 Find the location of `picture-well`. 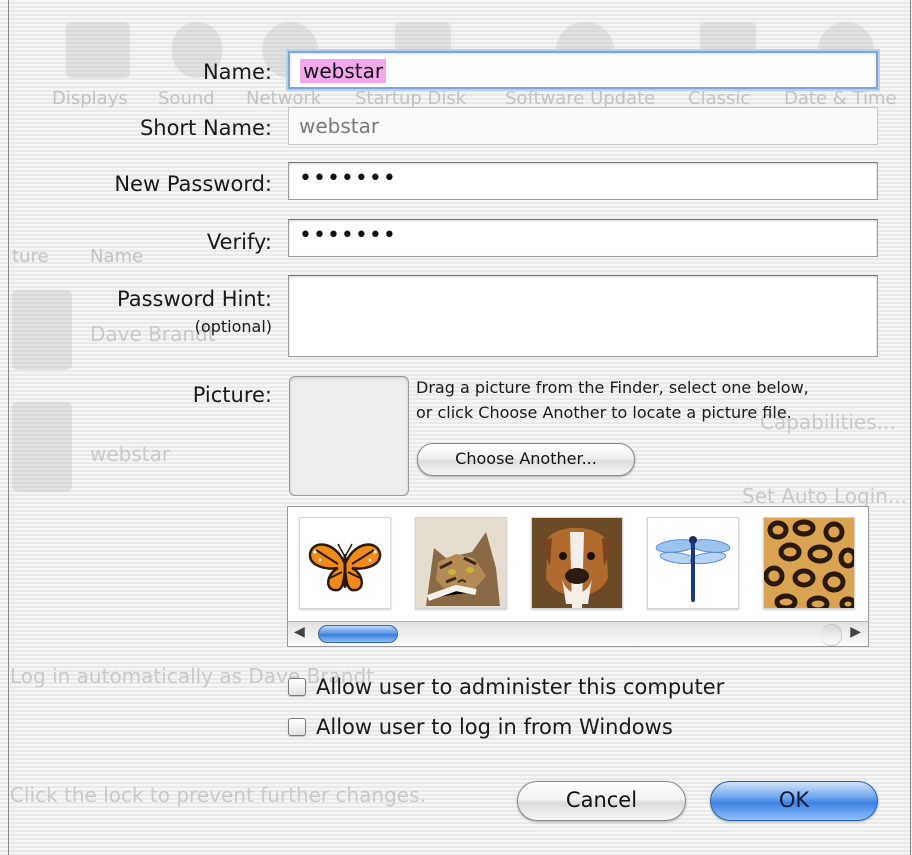

picture-well is located at coordinates (349, 436).